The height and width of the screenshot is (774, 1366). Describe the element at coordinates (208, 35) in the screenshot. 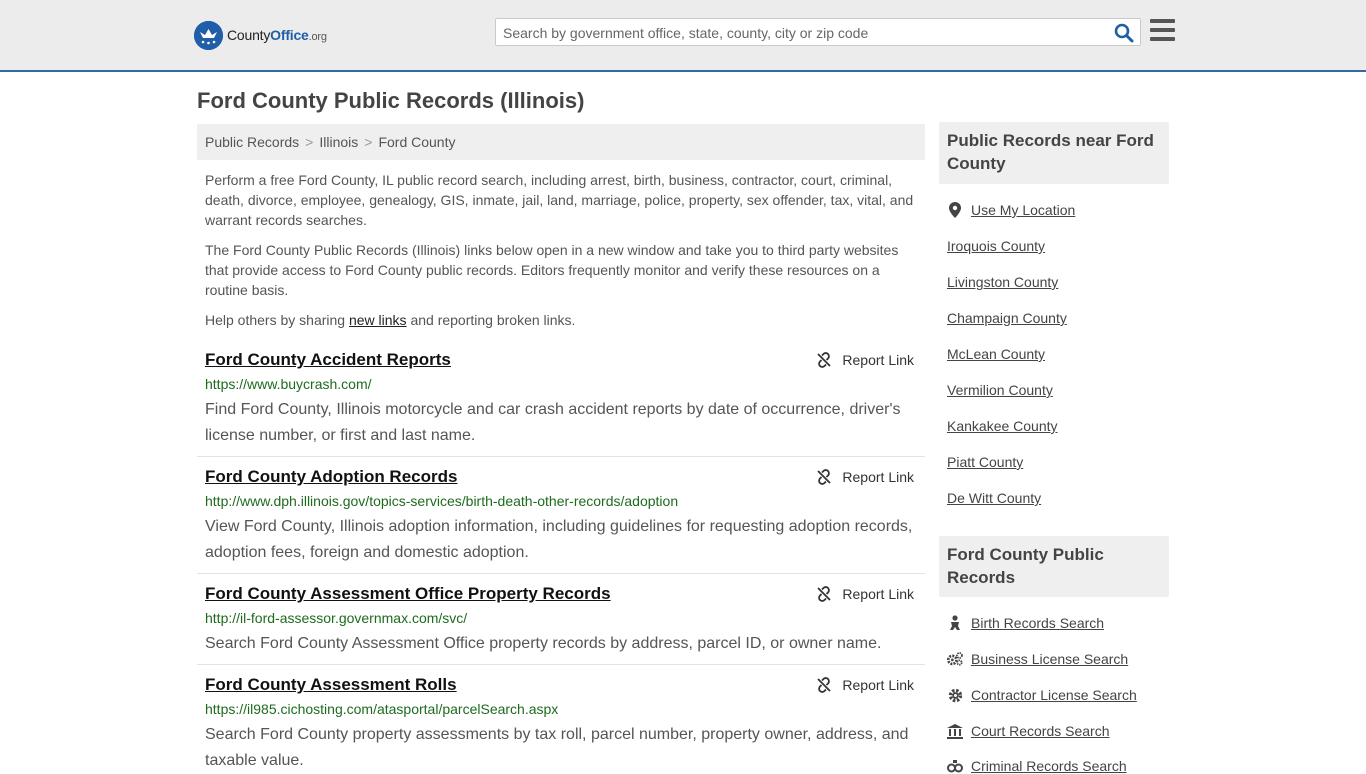

I see `logo-badge-icon` at that location.